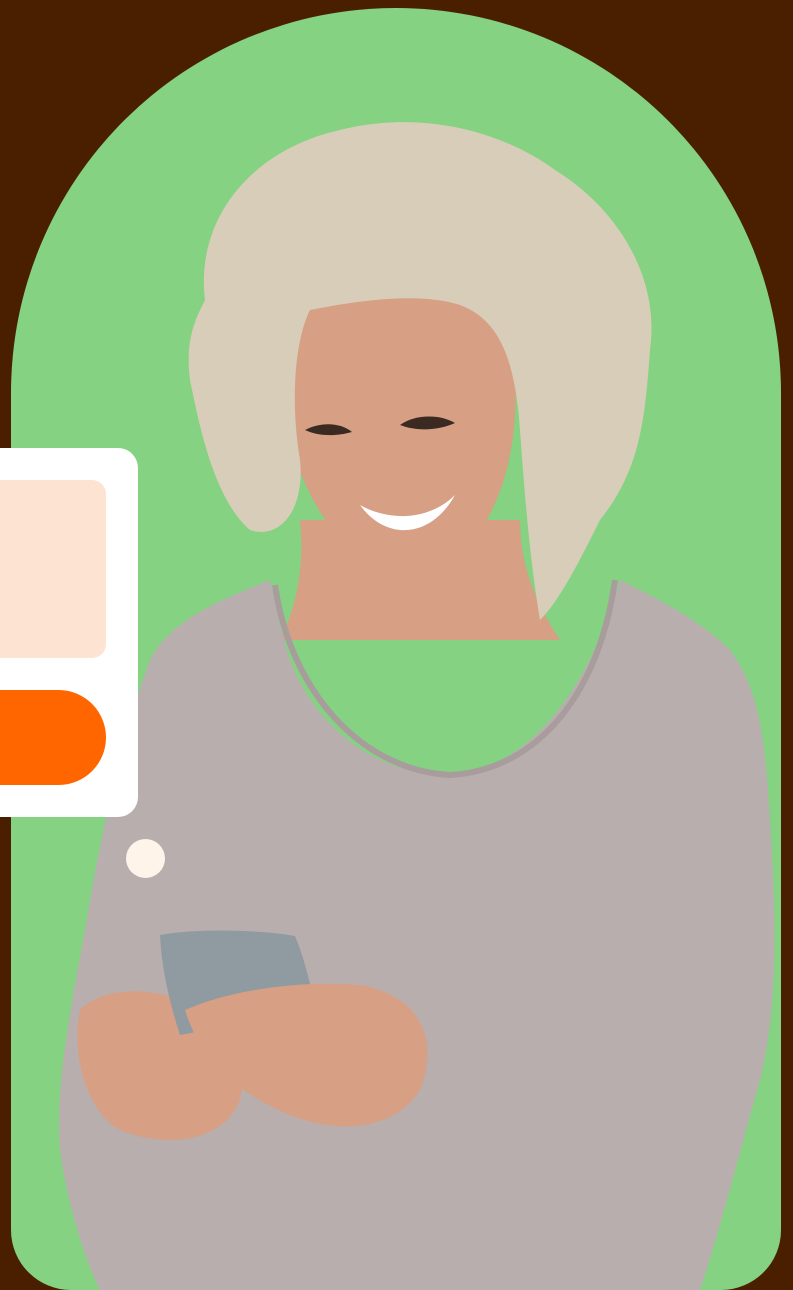 The image size is (793, 1290). Describe the element at coordinates (53, 569) in the screenshot. I see `message-bubble: ted` at that location.